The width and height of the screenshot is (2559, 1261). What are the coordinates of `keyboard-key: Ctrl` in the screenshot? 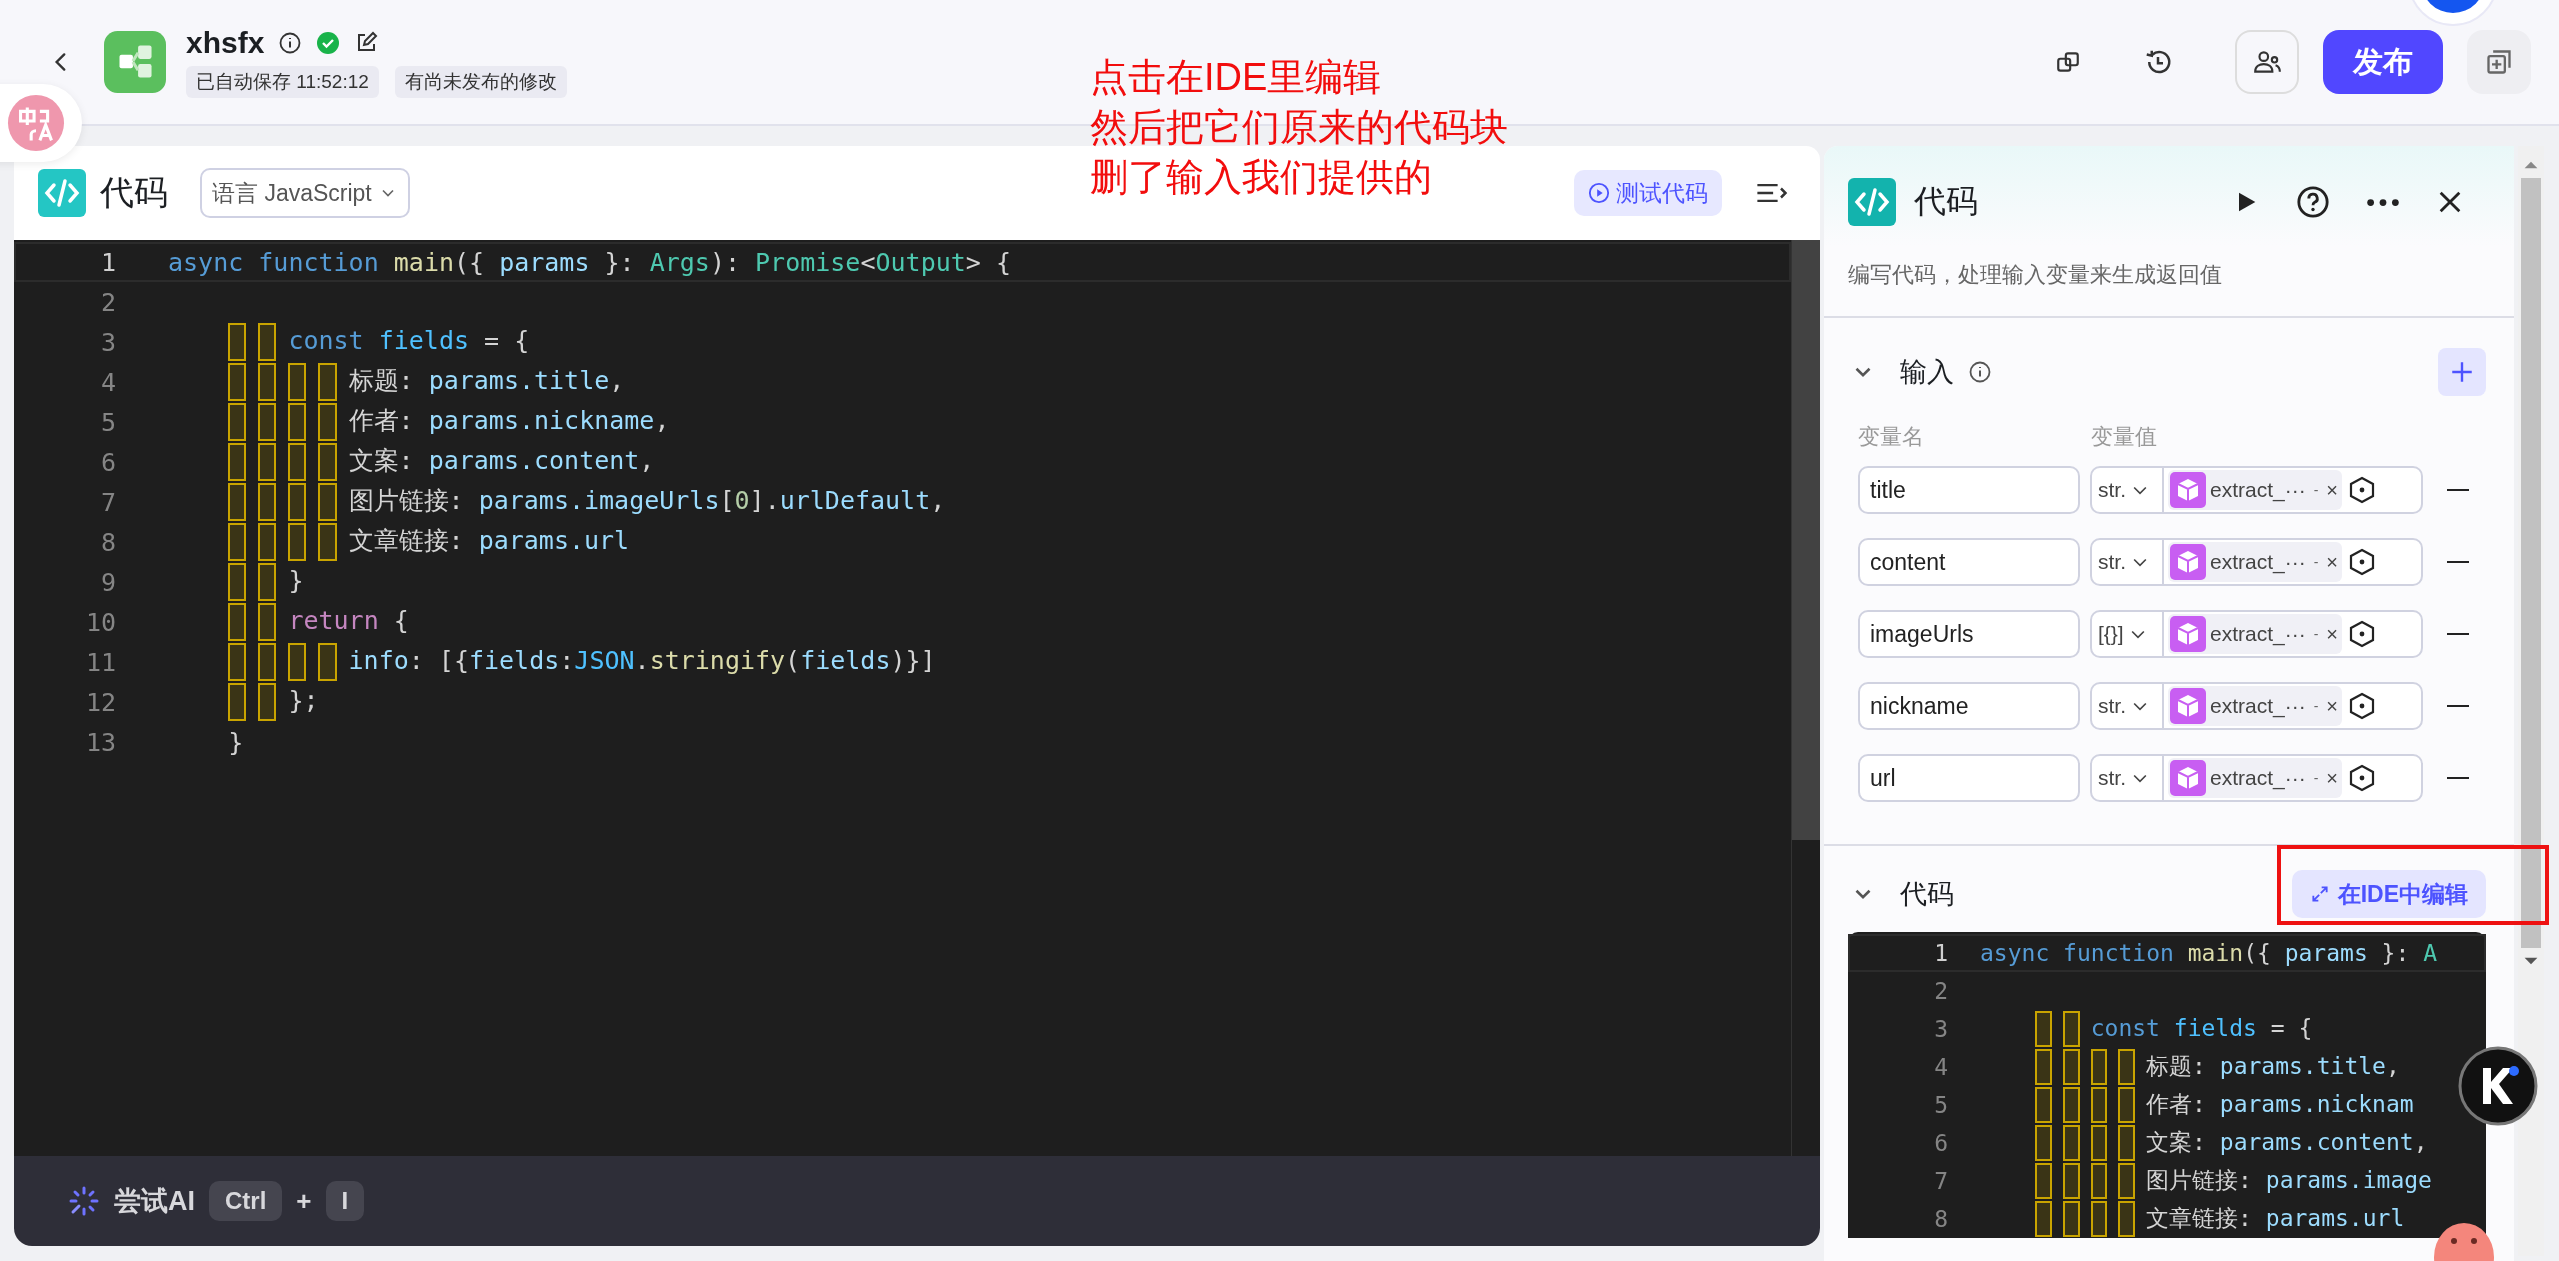 It's located at (246, 1201).